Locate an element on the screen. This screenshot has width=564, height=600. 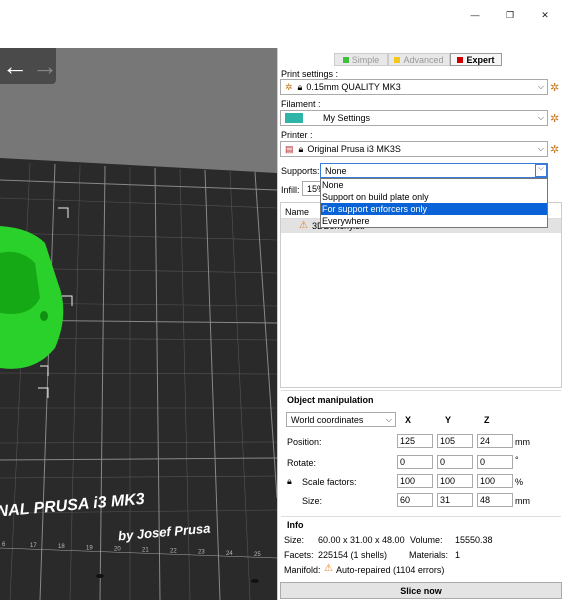
z-header: Z is located at coordinates (487, 420).